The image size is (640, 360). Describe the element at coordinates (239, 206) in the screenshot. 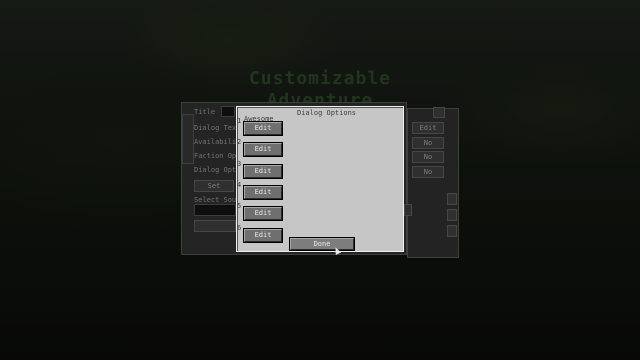

I see `option-number-5: 5` at that location.